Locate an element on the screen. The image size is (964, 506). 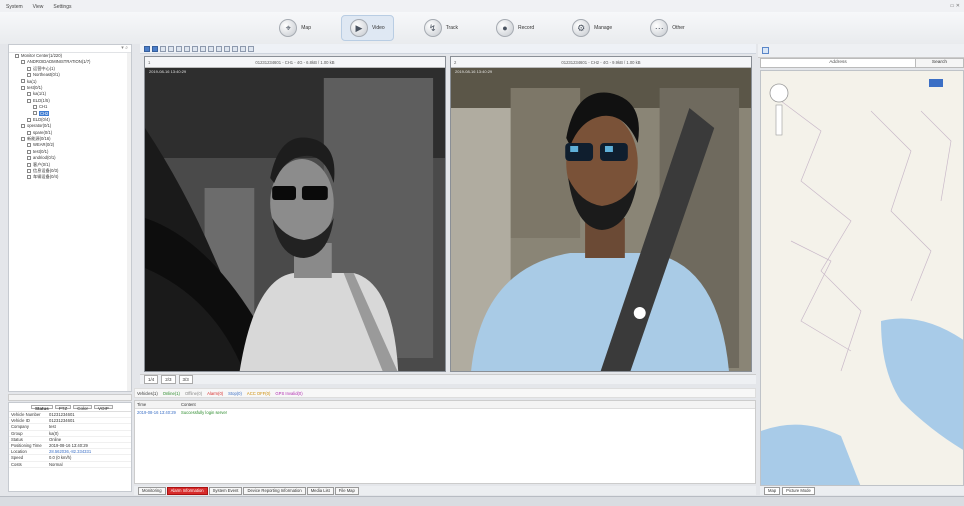
tab-status: Status is located at coordinates (42, 408).